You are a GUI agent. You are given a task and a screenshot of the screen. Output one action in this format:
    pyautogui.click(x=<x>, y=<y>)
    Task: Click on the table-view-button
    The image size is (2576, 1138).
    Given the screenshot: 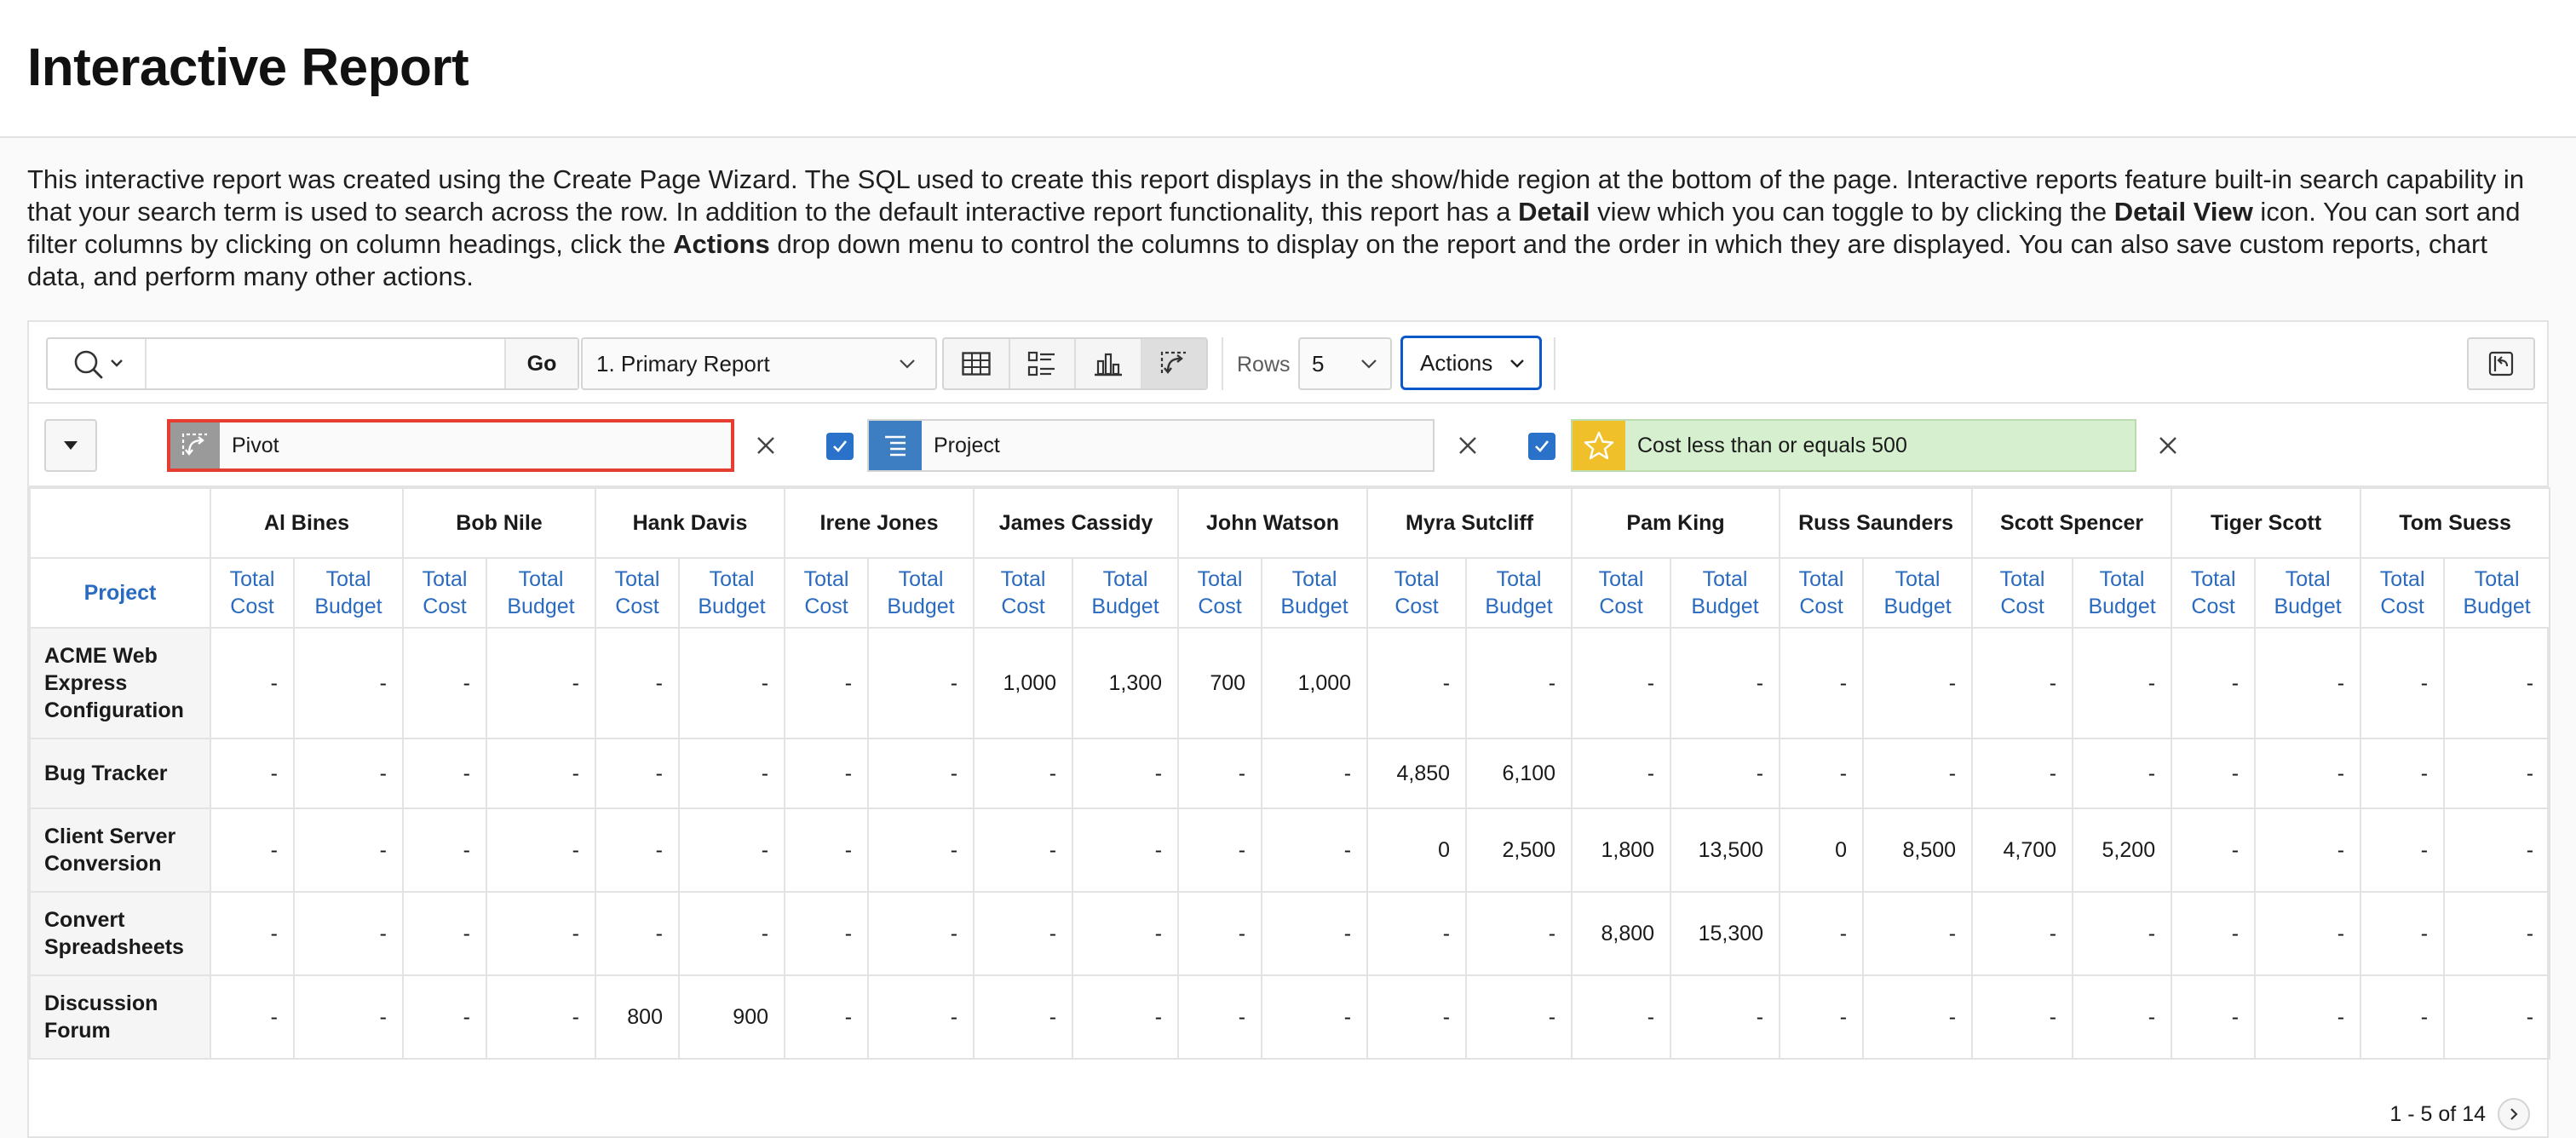 What is the action you would take?
    pyautogui.click(x=977, y=363)
    